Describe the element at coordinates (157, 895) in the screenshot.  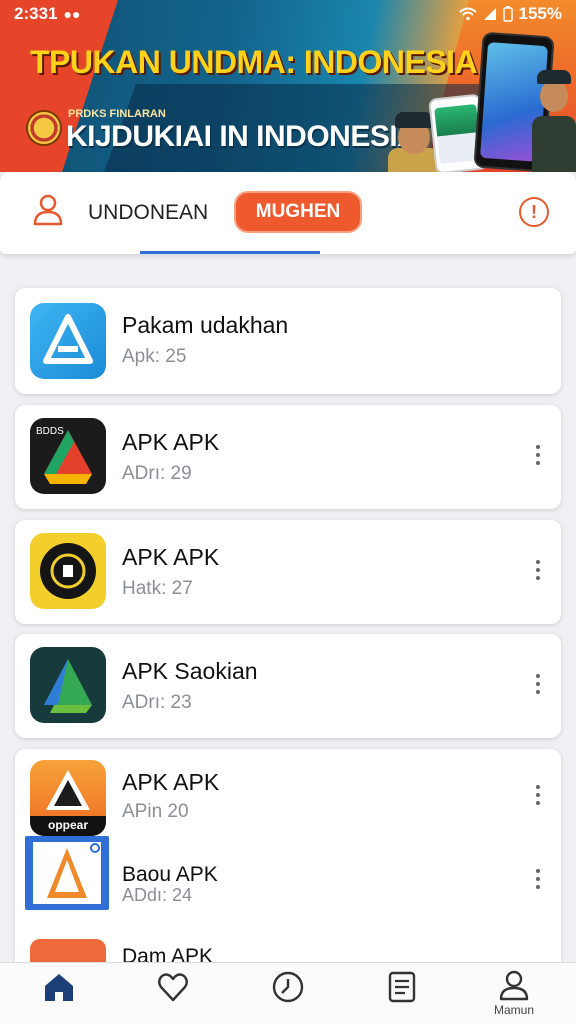
I see `app-subtitle: ADdı: 24` at that location.